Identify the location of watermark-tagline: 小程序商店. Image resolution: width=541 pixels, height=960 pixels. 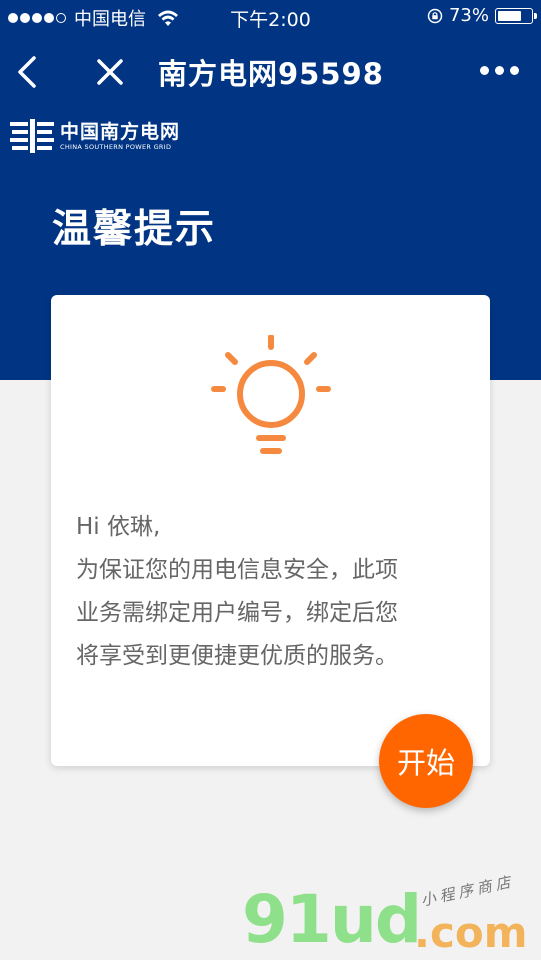
(467, 891).